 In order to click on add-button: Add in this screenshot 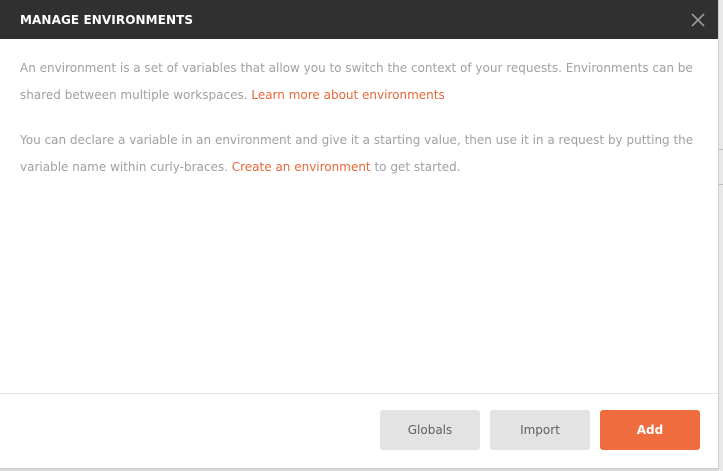, I will do `click(650, 430)`.